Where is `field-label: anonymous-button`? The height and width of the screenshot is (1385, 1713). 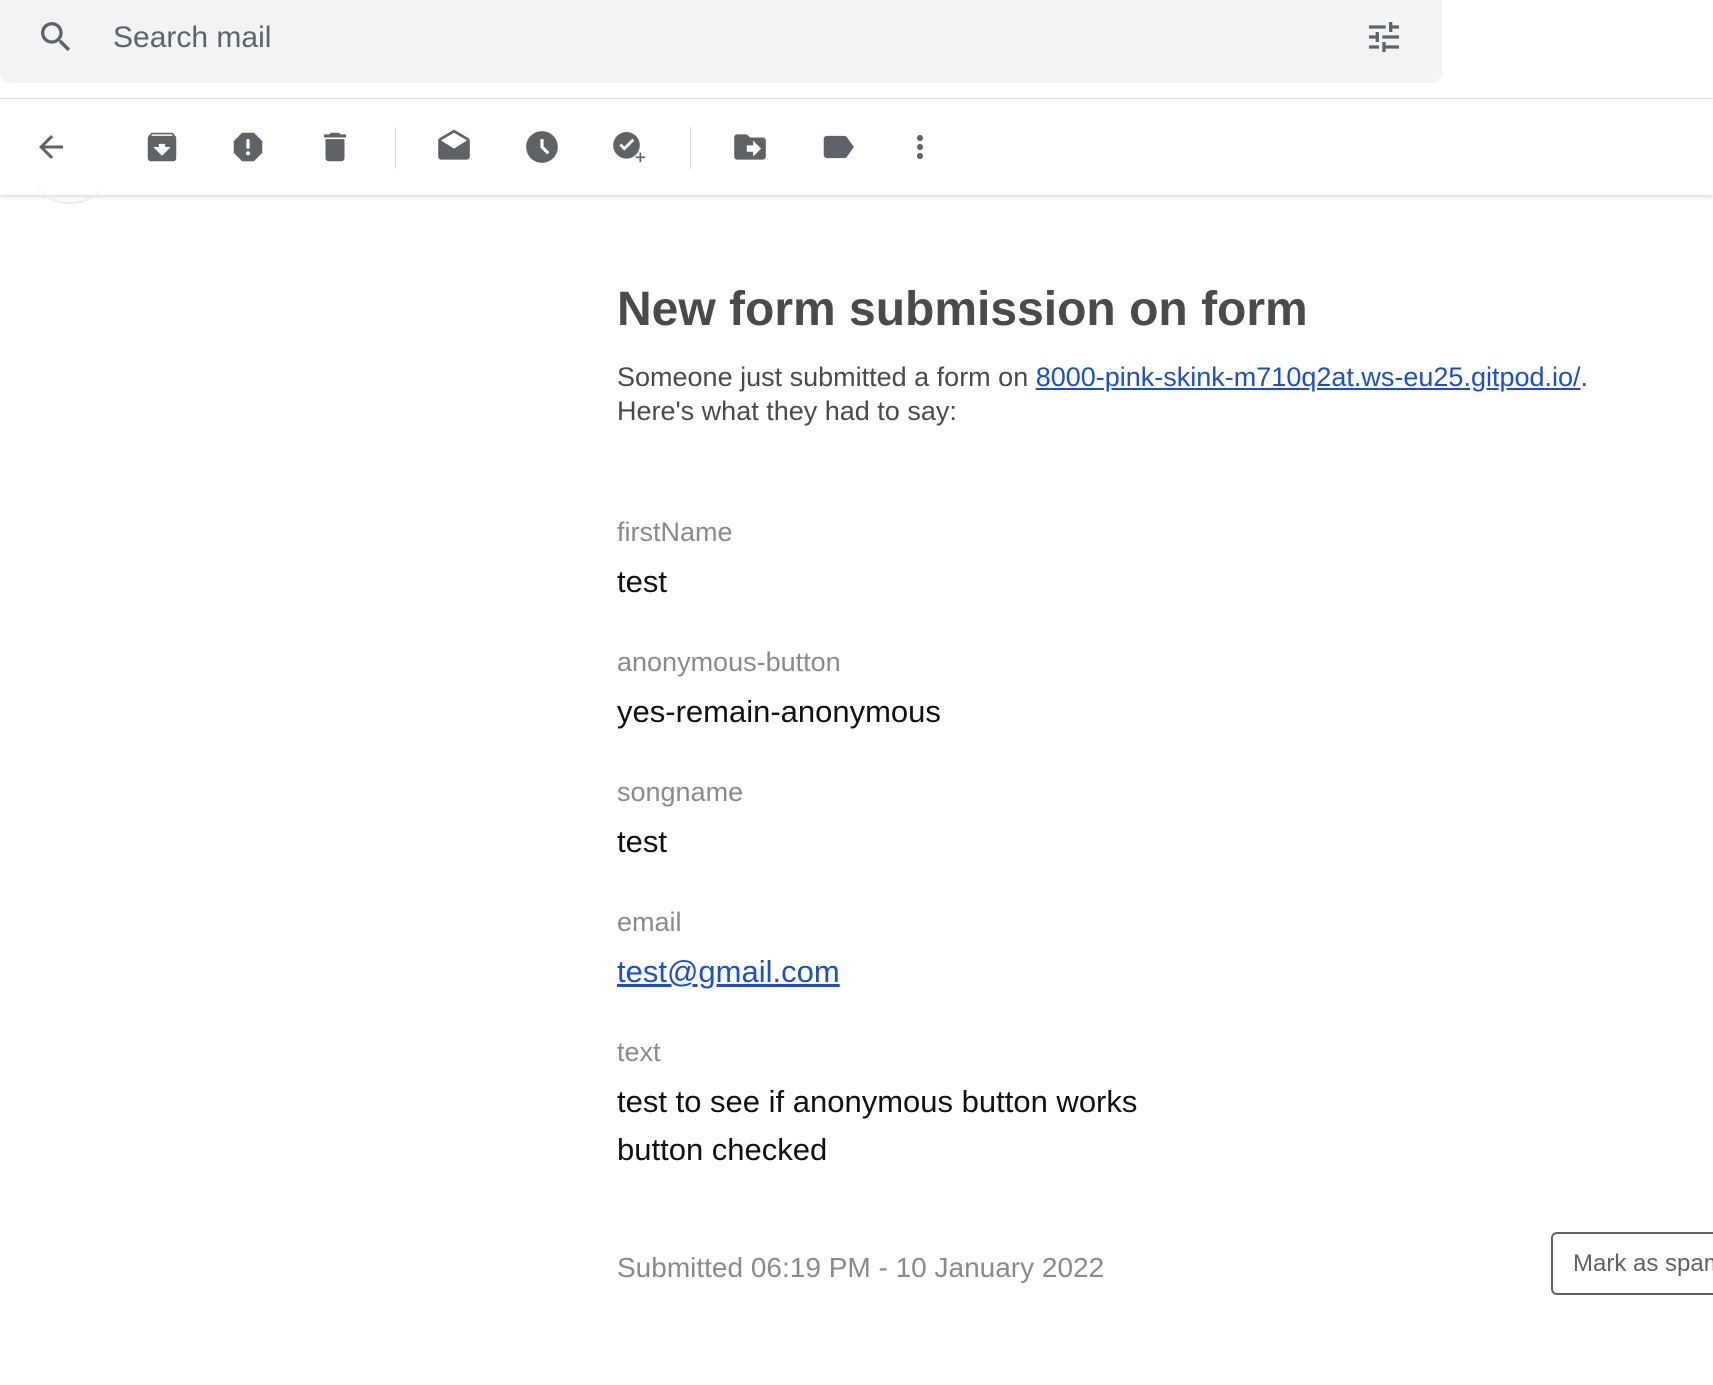
field-label: anonymous-button is located at coordinates (729, 662).